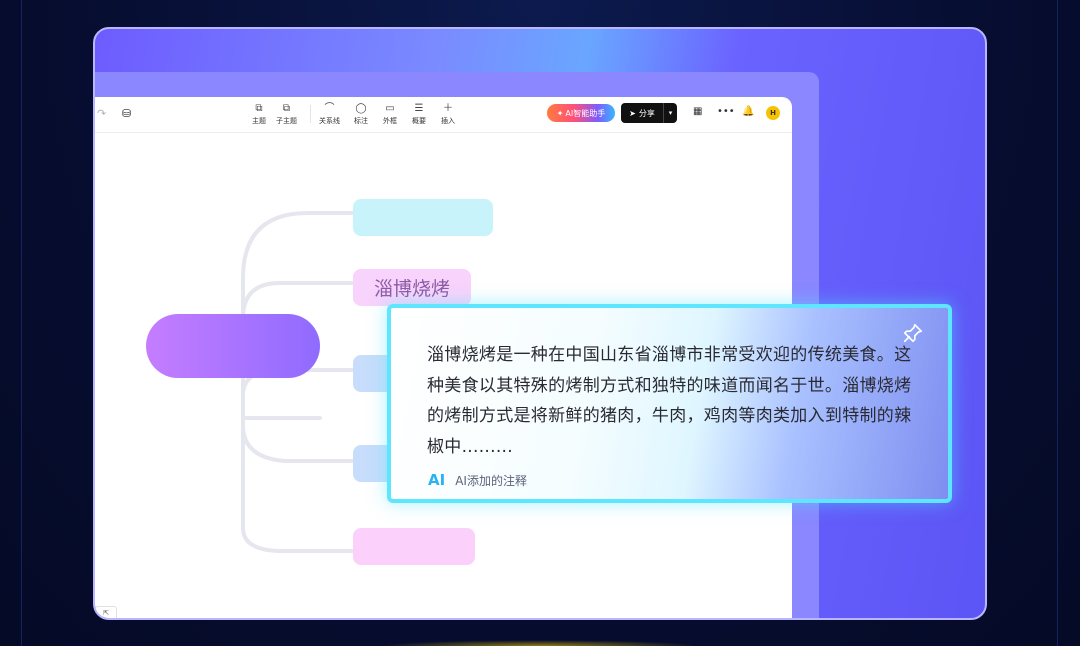 This screenshot has height=646, width=1080. I want to click on share-button: ➤ 分享 ▾, so click(649, 113).